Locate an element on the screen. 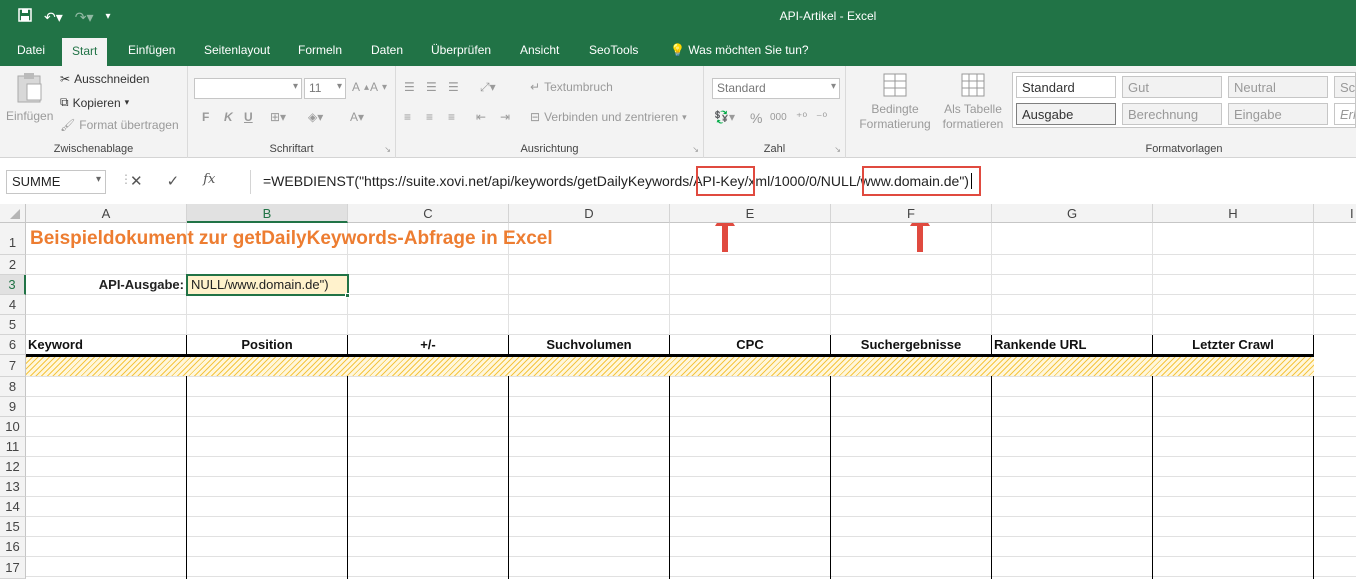 The height and width of the screenshot is (579, 1356). group-label-alignment: Ausrichtung is located at coordinates (549, 149).